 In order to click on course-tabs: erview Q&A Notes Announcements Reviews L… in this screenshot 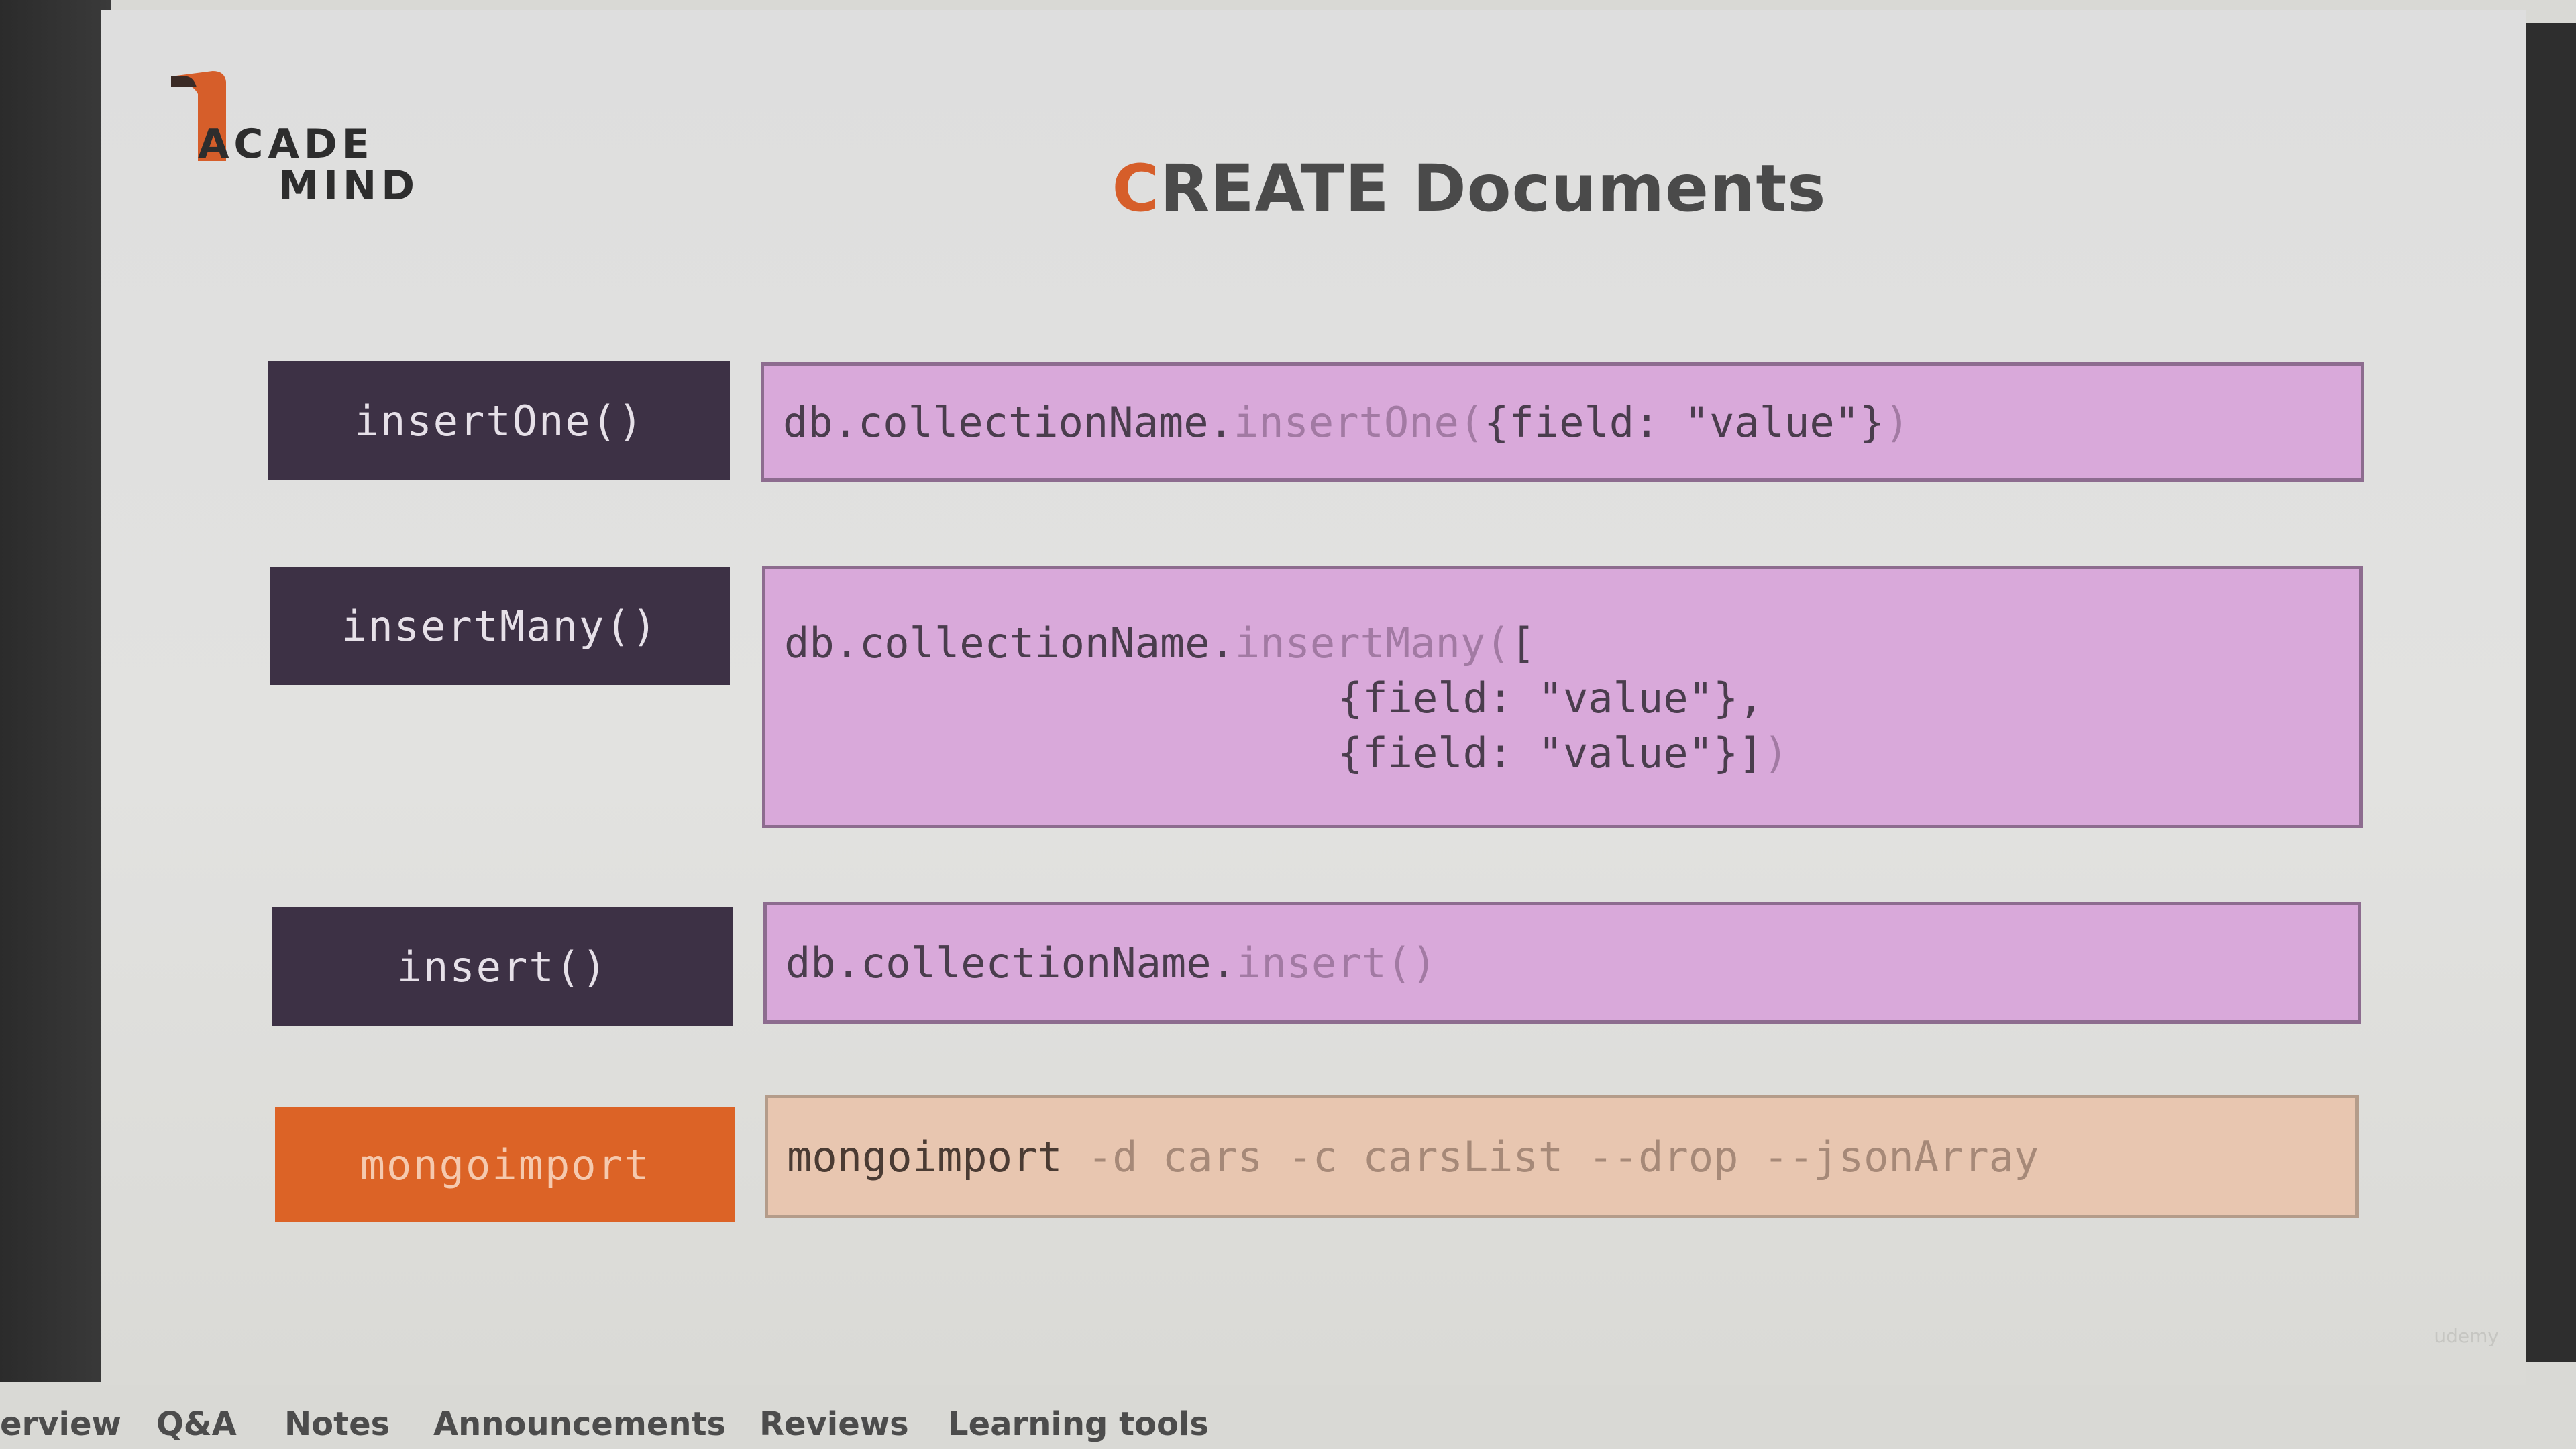, I will do `click(1288, 1427)`.